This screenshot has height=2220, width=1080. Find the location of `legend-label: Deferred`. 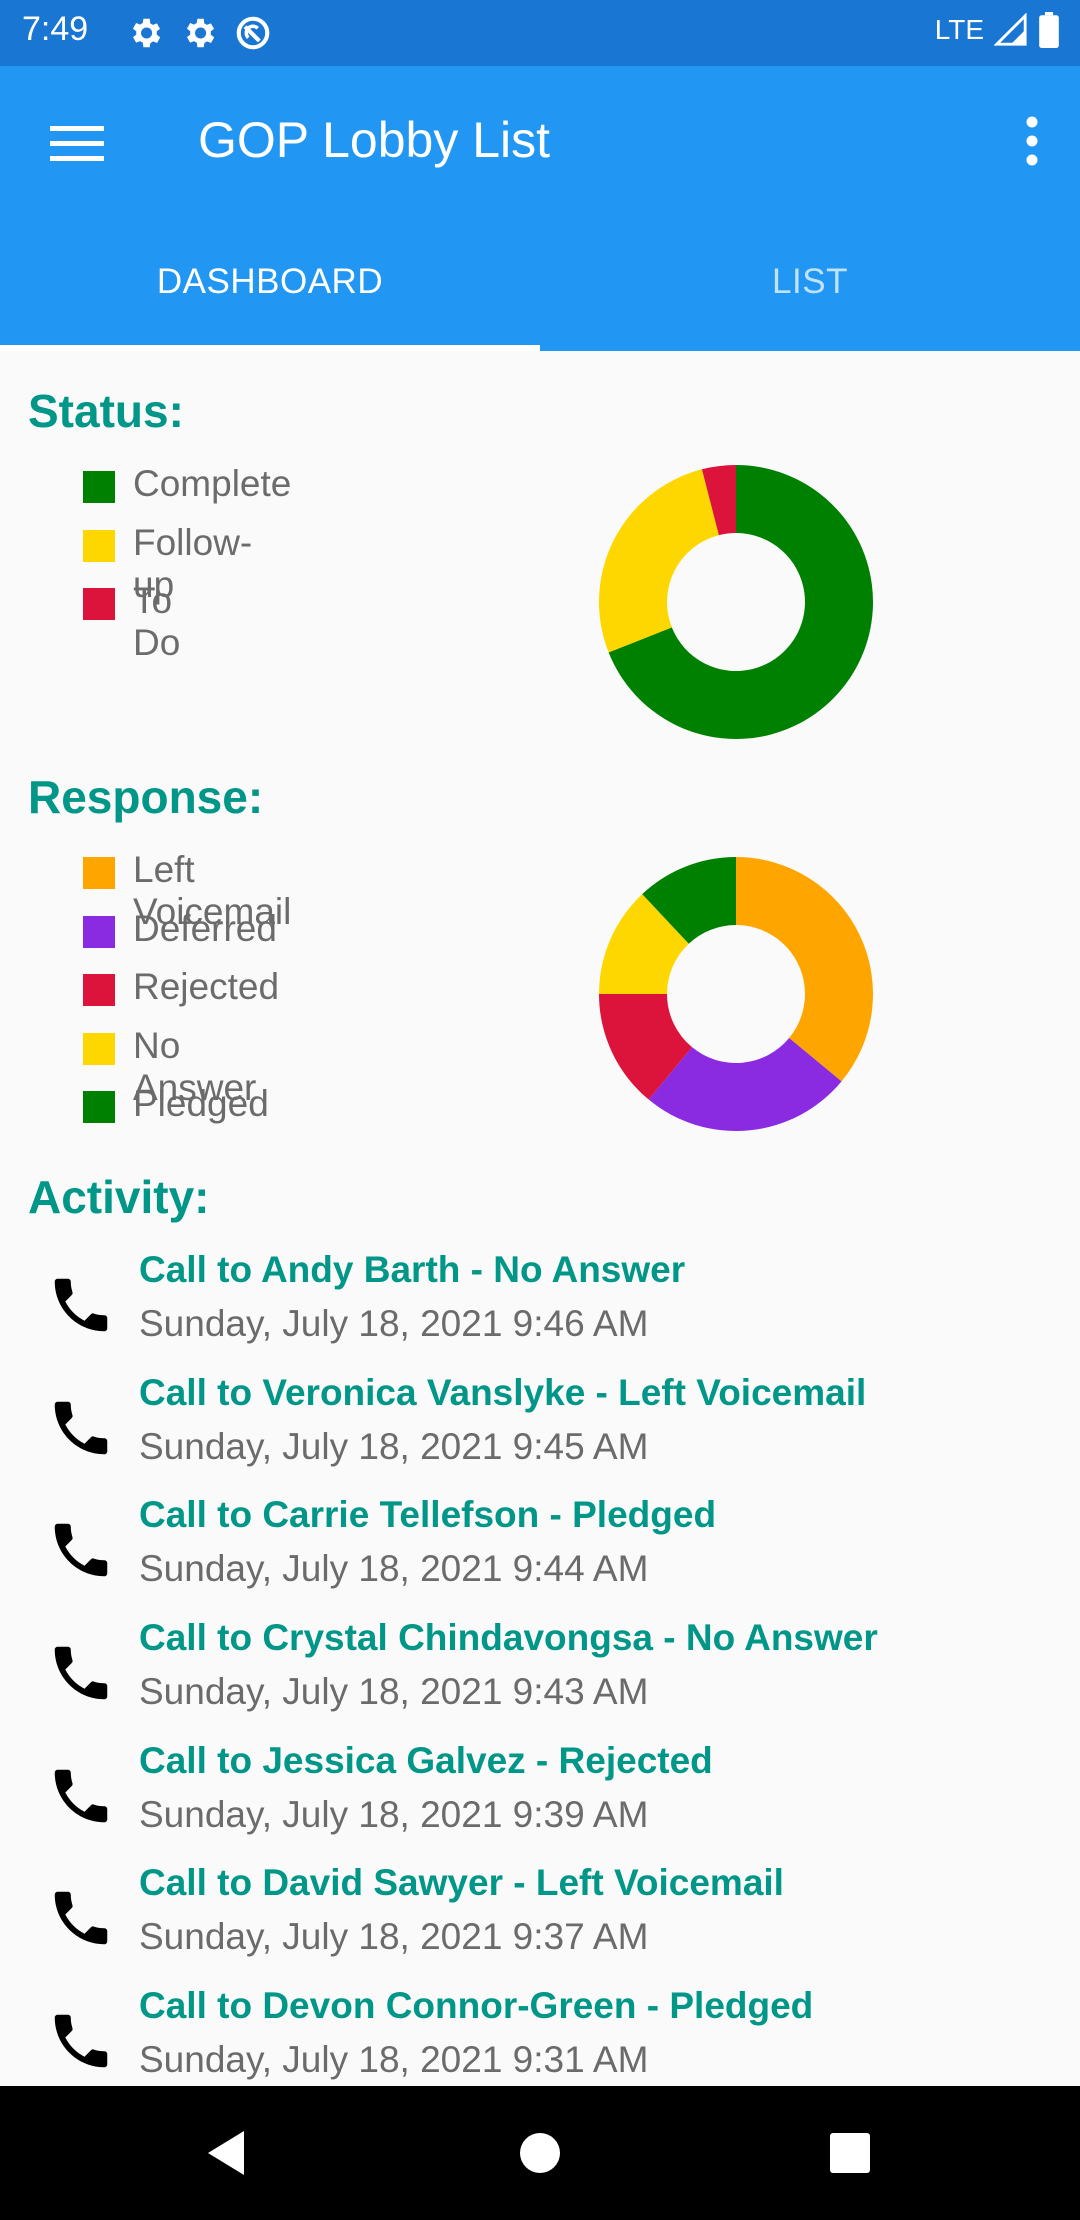

legend-label: Deferred is located at coordinates (205, 928).